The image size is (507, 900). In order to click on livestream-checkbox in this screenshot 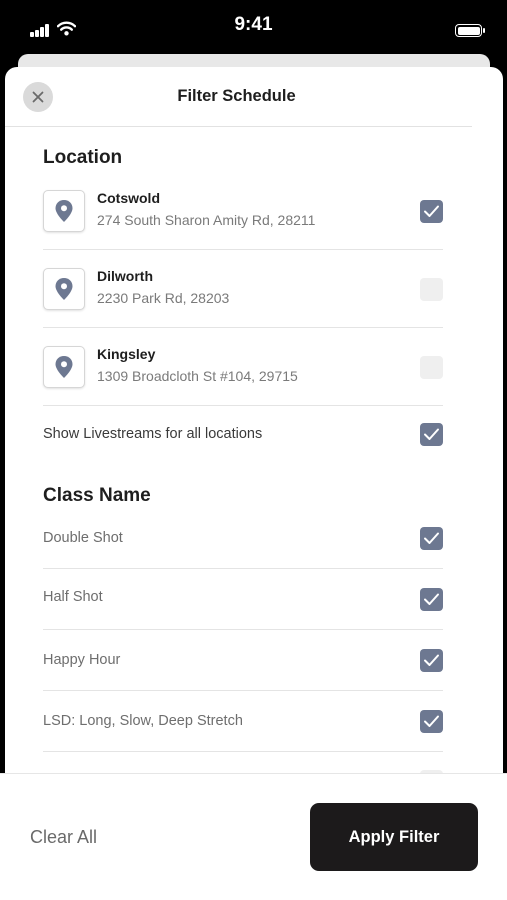, I will do `click(431, 434)`.